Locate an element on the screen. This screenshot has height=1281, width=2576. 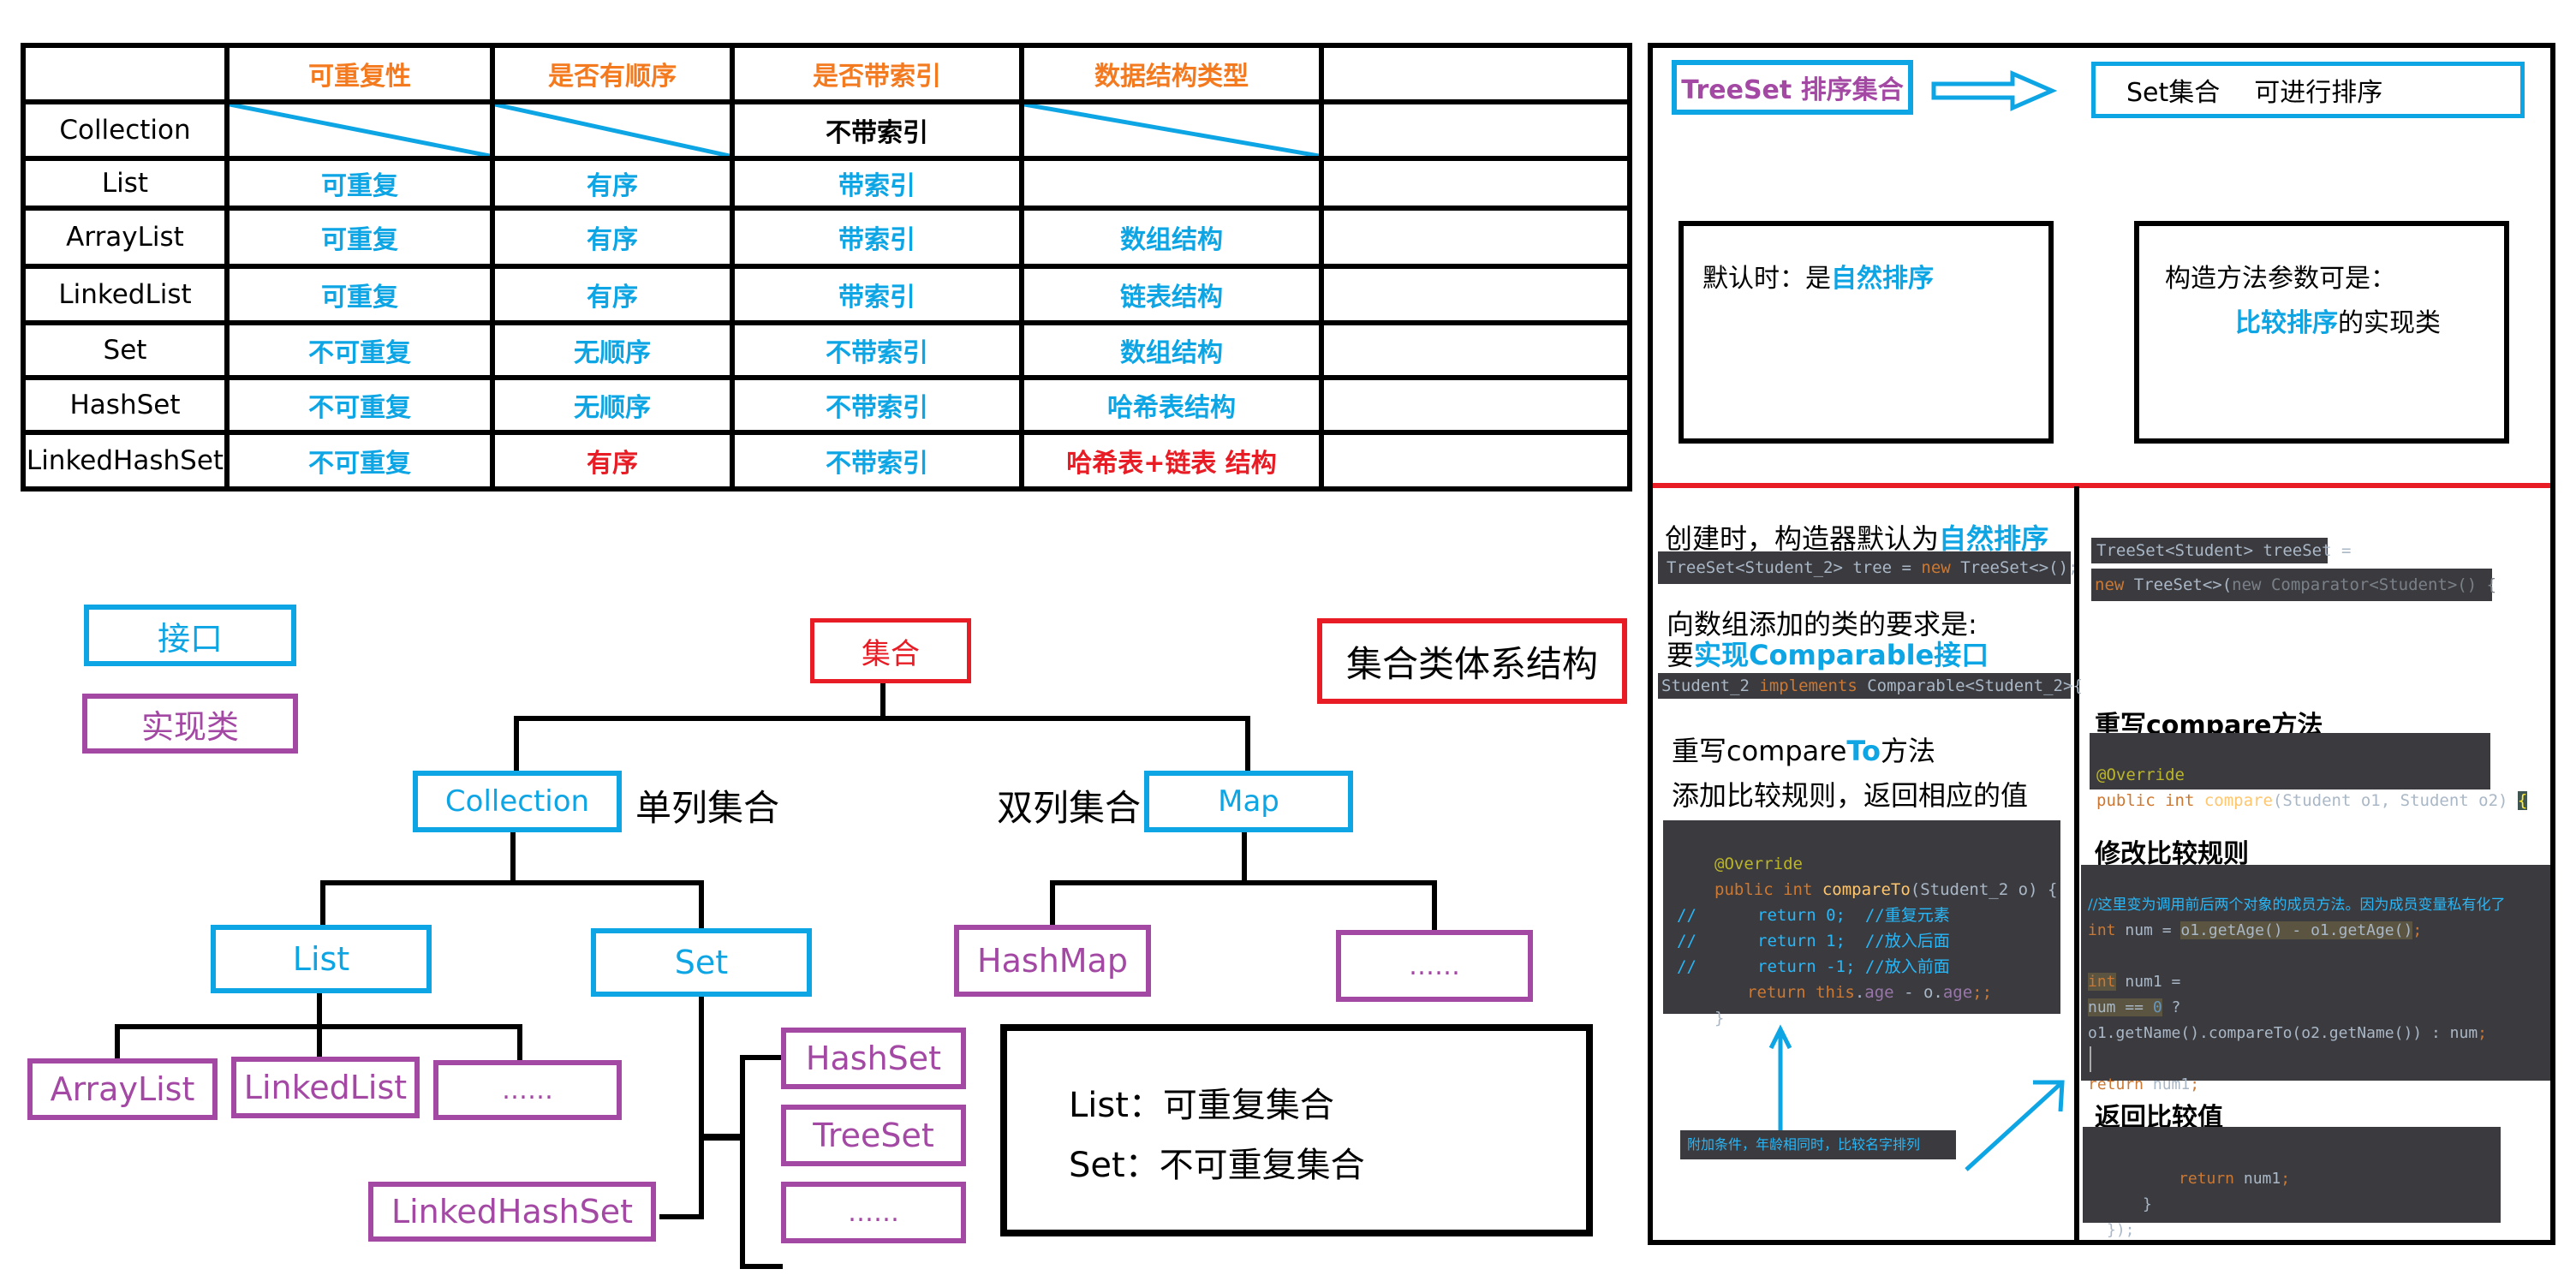
diagonal-arrow-icon is located at coordinates (2015, 1125).